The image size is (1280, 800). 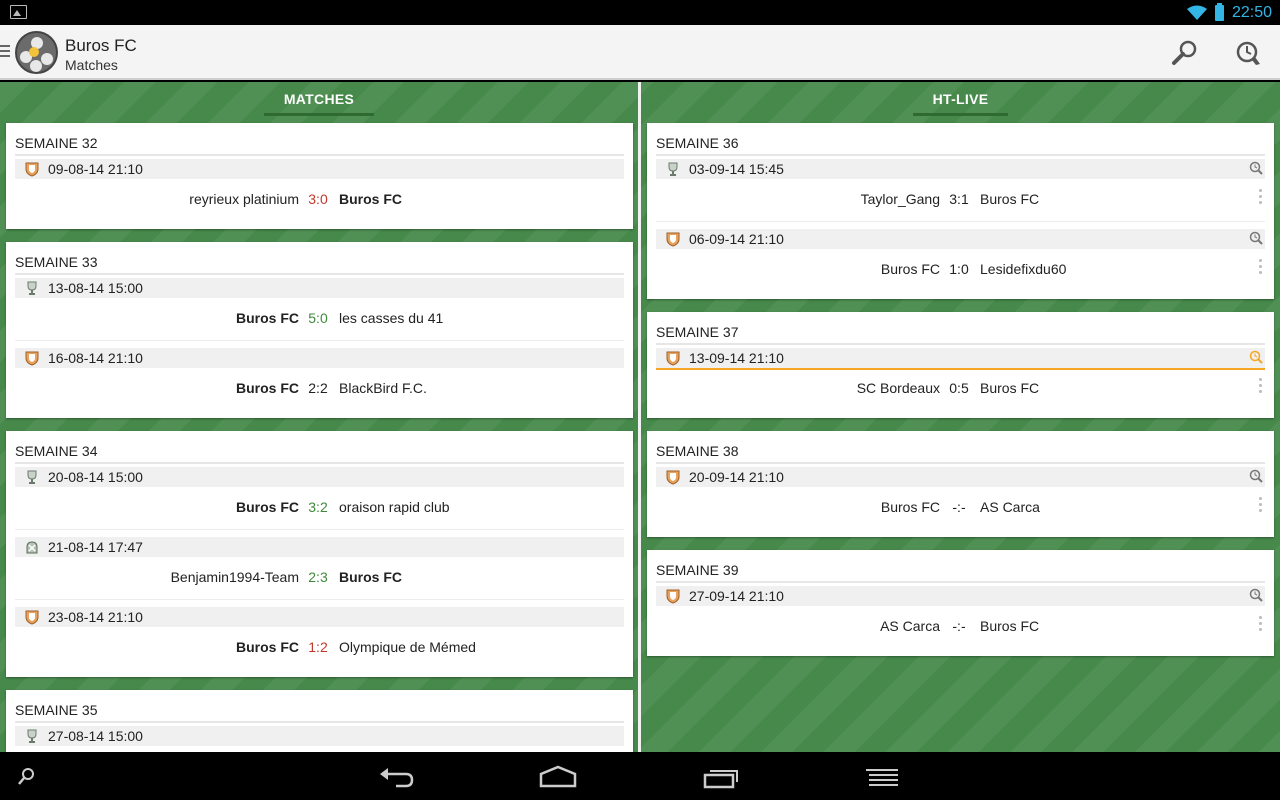 What do you see at coordinates (736, 477) in the screenshot?
I see `match-date: 20-09-14 21:10` at bounding box center [736, 477].